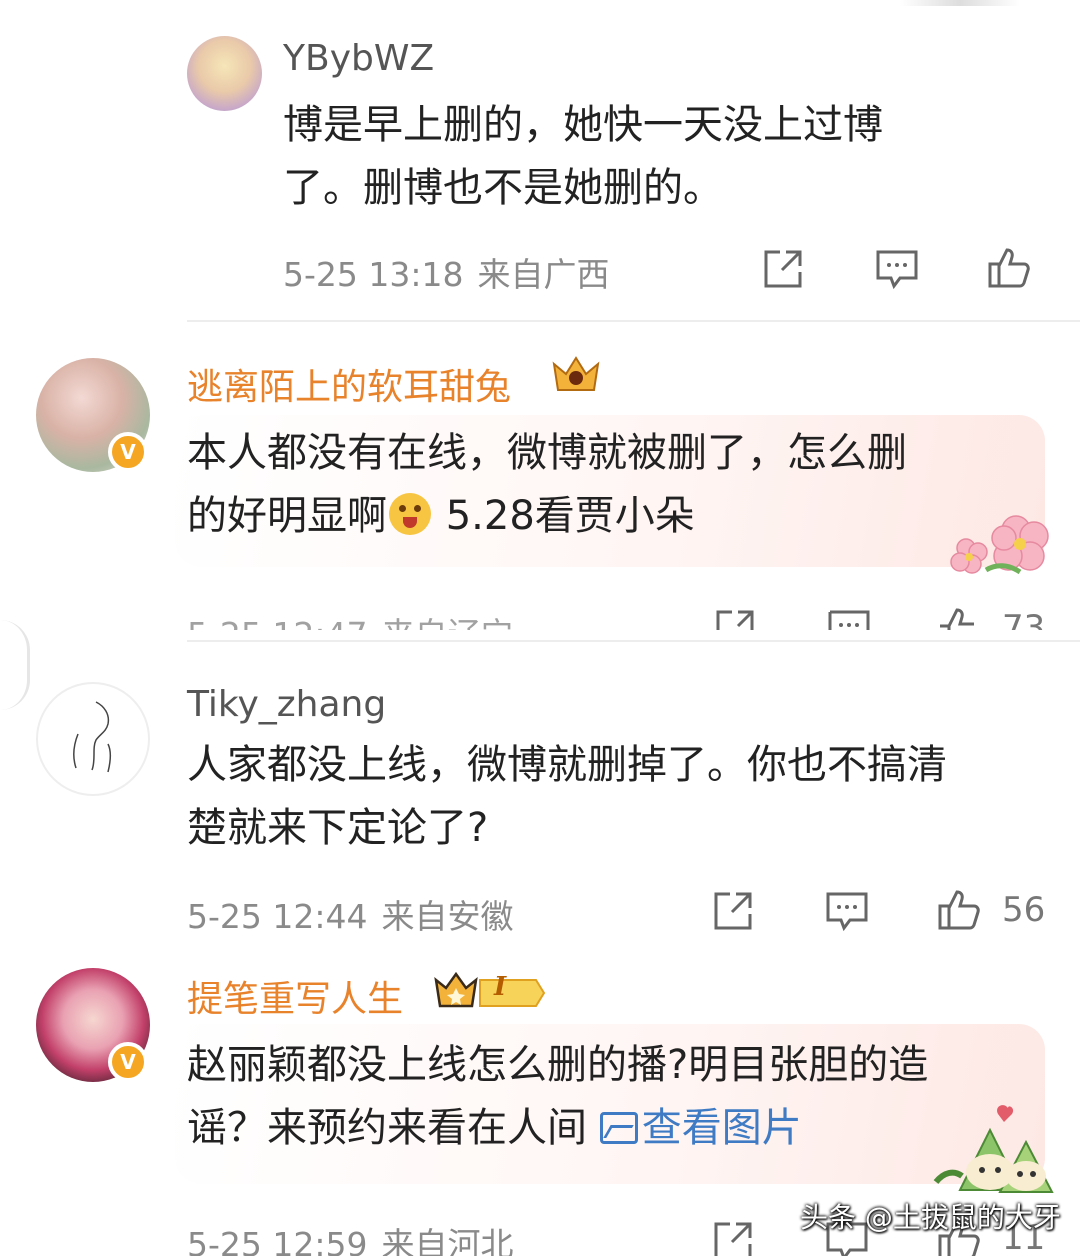 This screenshot has width=1080, height=1256. I want to click on username: 提笔重写人生, so click(295, 996).